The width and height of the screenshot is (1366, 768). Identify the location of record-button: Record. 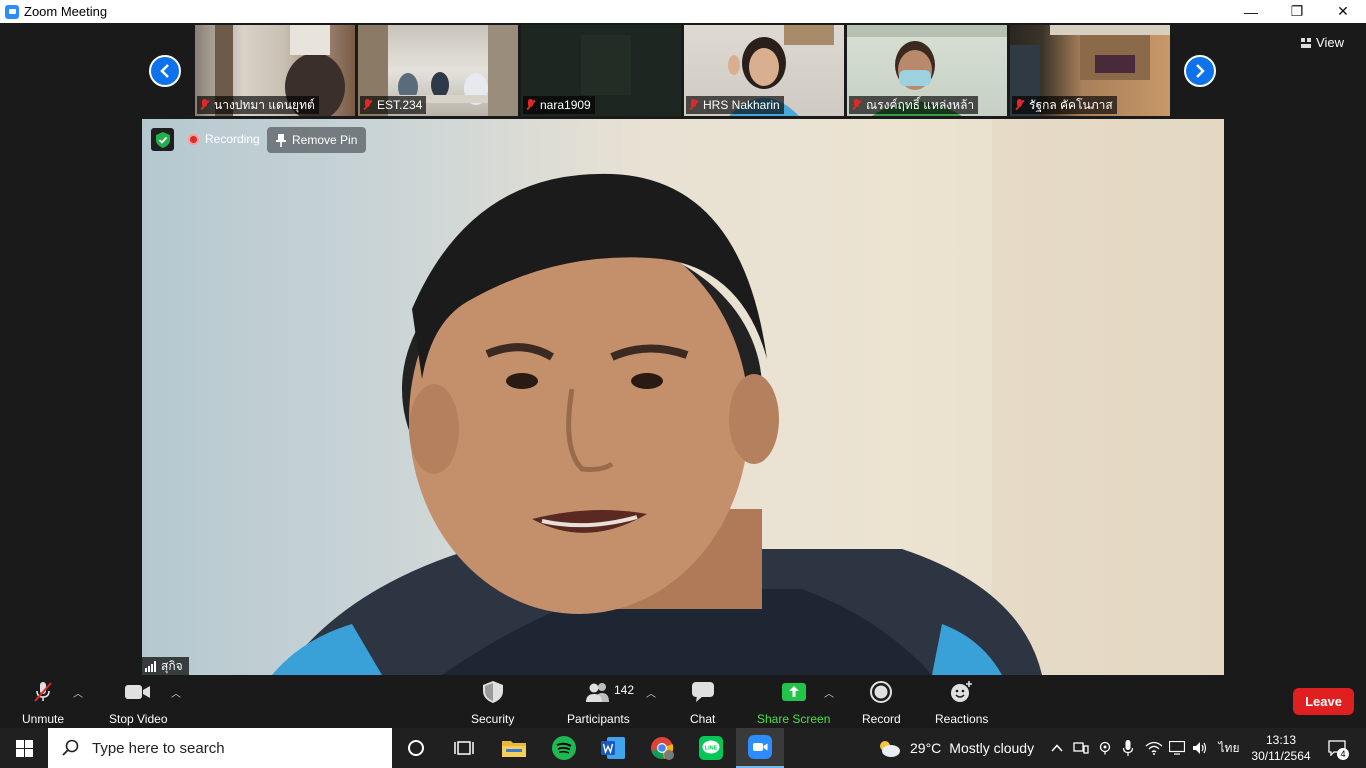
(881, 703).